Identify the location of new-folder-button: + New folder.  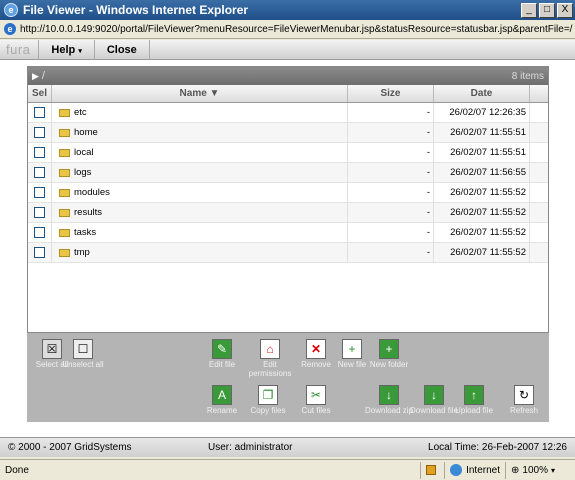
(389, 354).